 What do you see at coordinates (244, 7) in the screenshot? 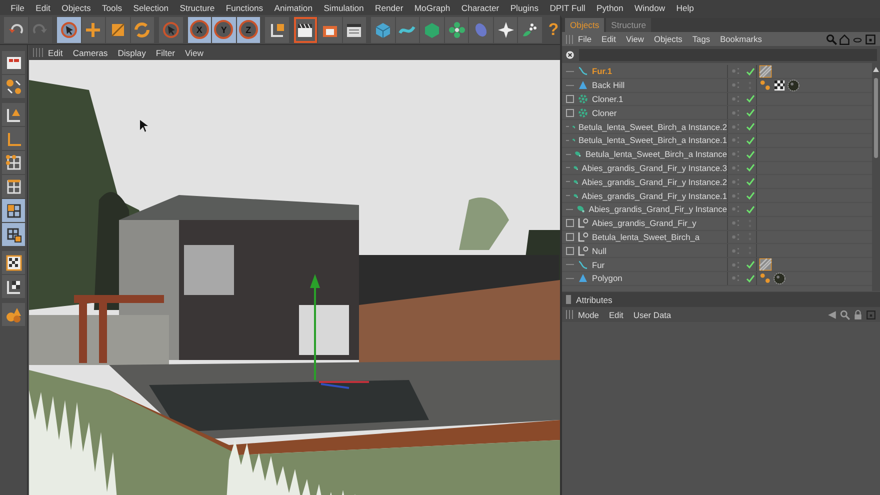
I see `menu-item: Functions` at bounding box center [244, 7].